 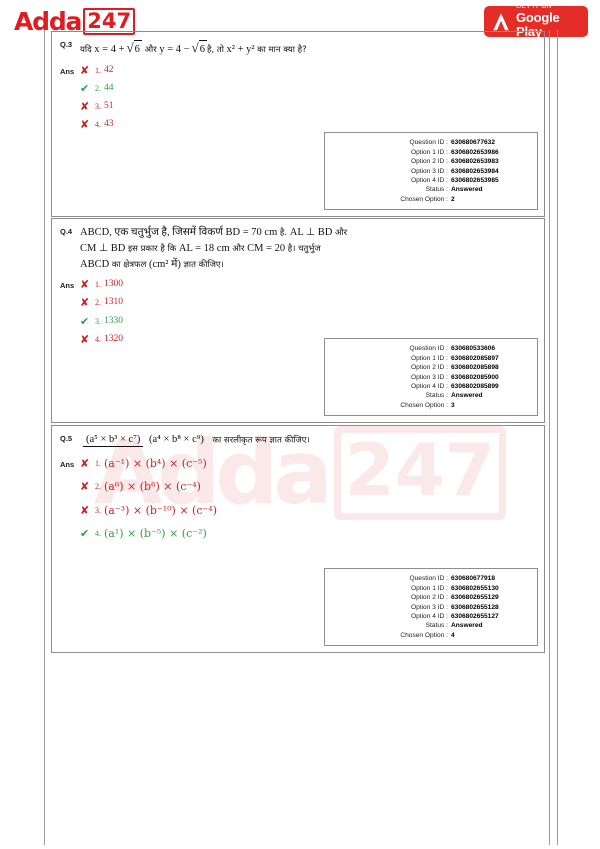 What do you see at coordinates (475, 152) in the screenshot?
I see `info-value: 6306802653986` at bounding box center [475, 152].